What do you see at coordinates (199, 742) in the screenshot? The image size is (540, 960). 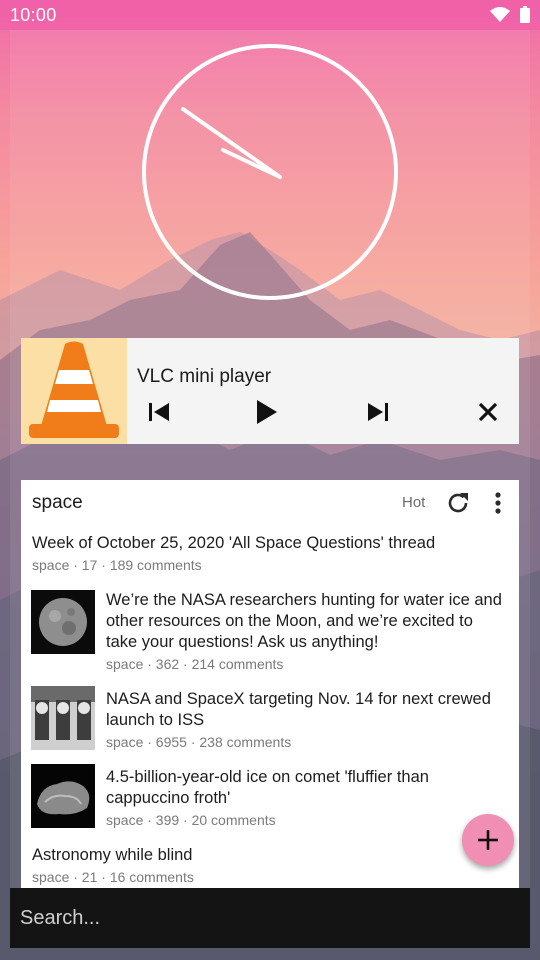 I see `post-meta: space · 6955 · 238 comments` at bounding box center [199, 742].